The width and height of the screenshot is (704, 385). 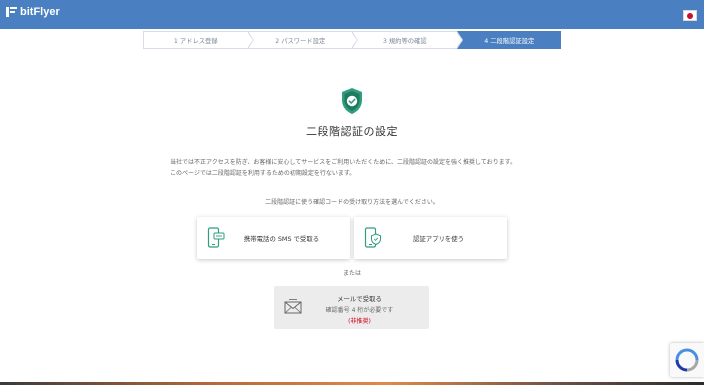 What do you see at coordinates (11, 12) in the screenshot?
I see `bitflyer-logo-icon` at bounding box center [11, 12].